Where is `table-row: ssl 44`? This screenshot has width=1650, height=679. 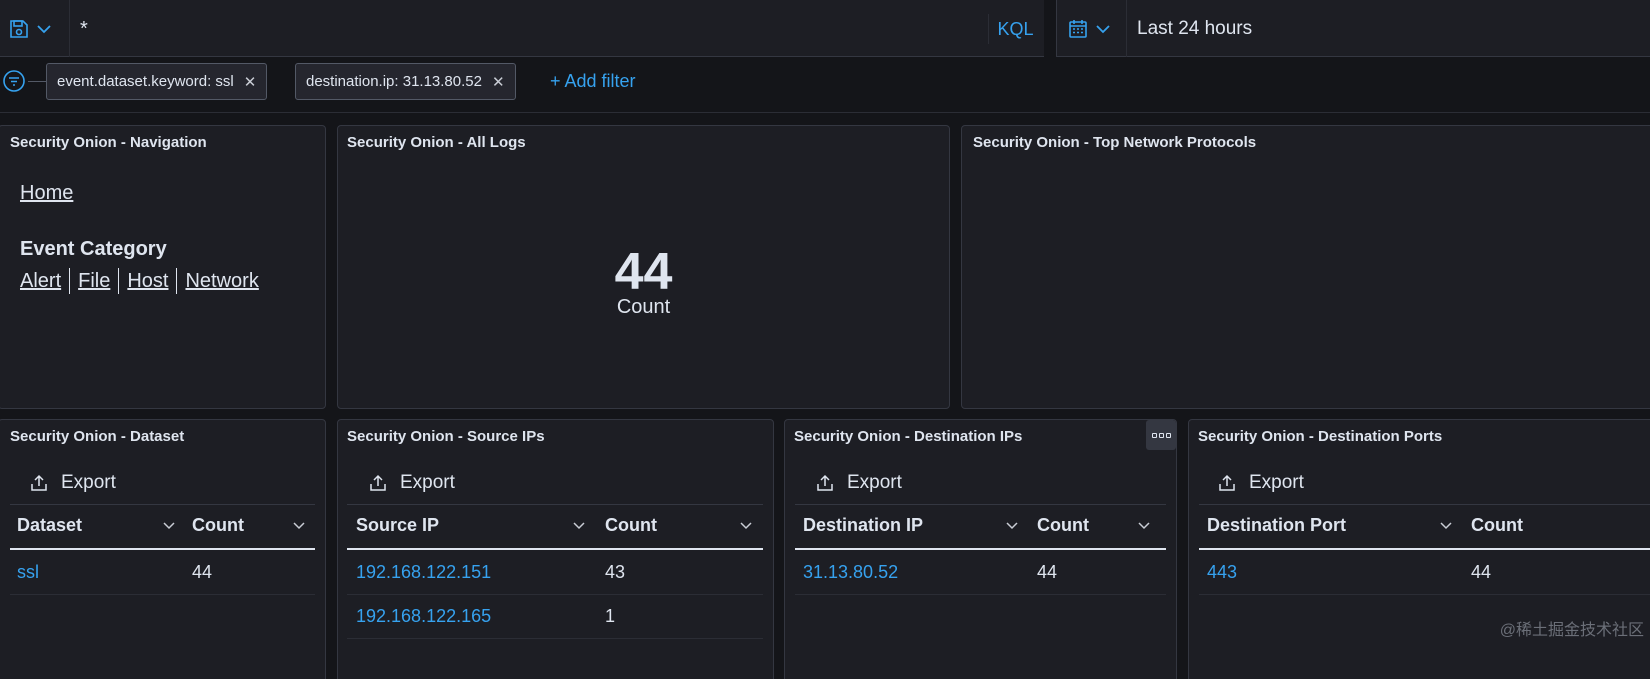 table-row: ssl 44 is located at coordinates (162, 573).